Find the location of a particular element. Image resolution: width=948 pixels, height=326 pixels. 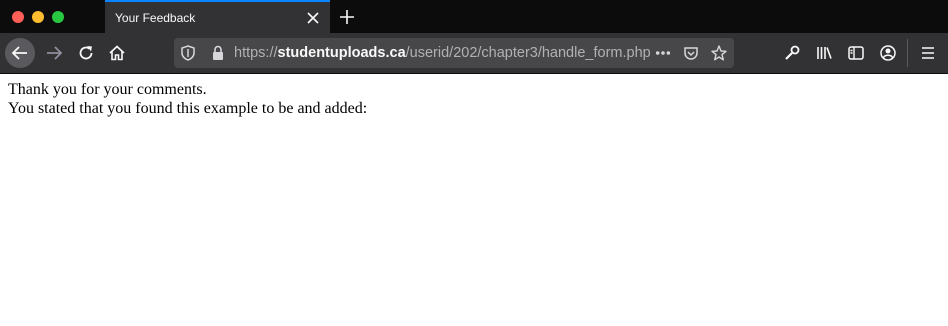

shield-icon is located at coordinates (188, 53).